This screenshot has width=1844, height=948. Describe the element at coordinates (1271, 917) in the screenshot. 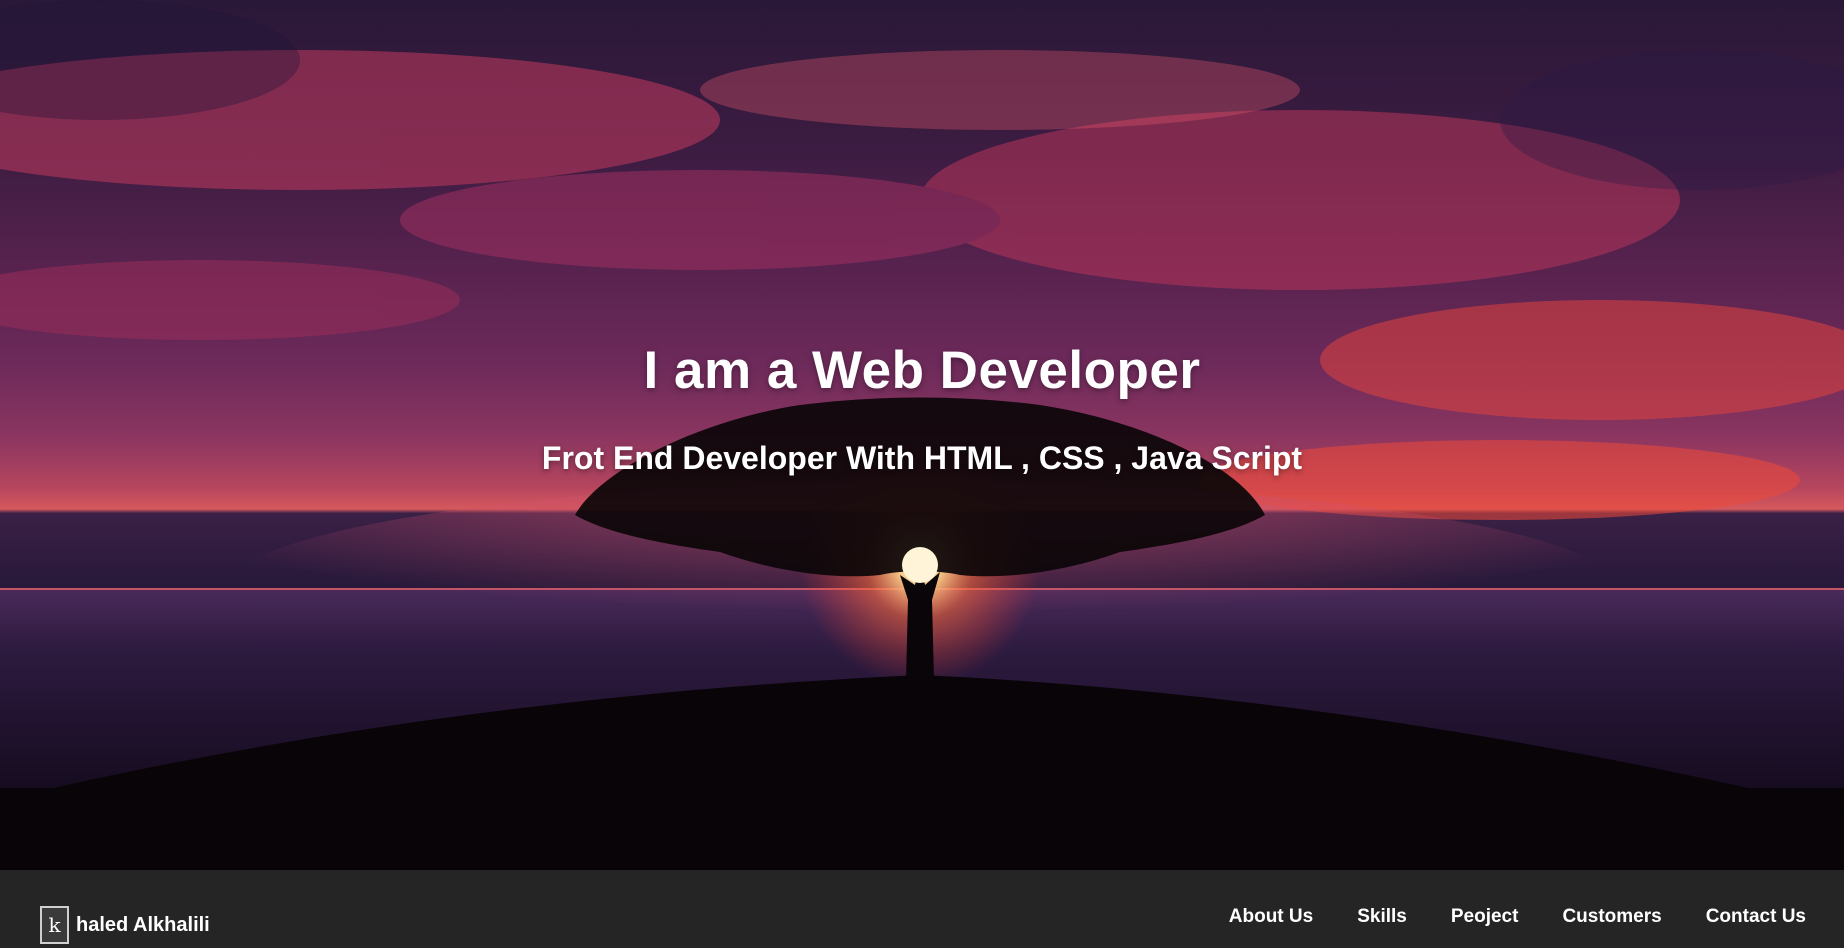

I see `nav-link-about-us: About Us` at that location.